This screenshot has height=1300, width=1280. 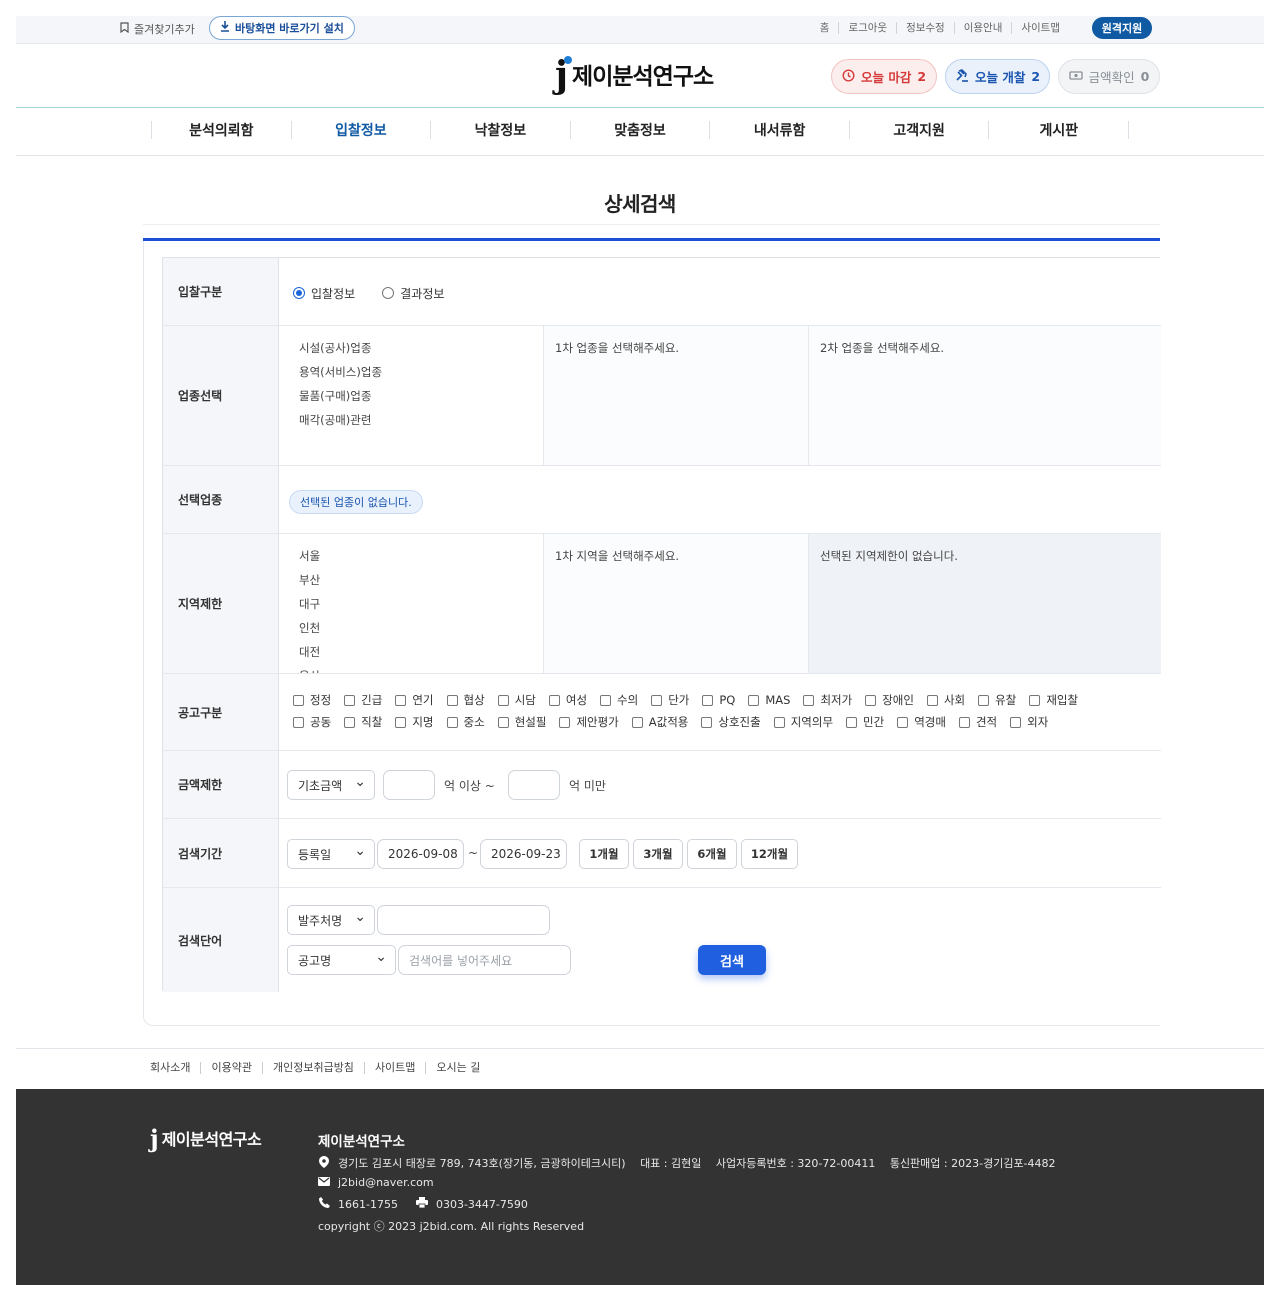 I want to click on notice-type-checkbox: 현설필, so click(x=521, y=722).